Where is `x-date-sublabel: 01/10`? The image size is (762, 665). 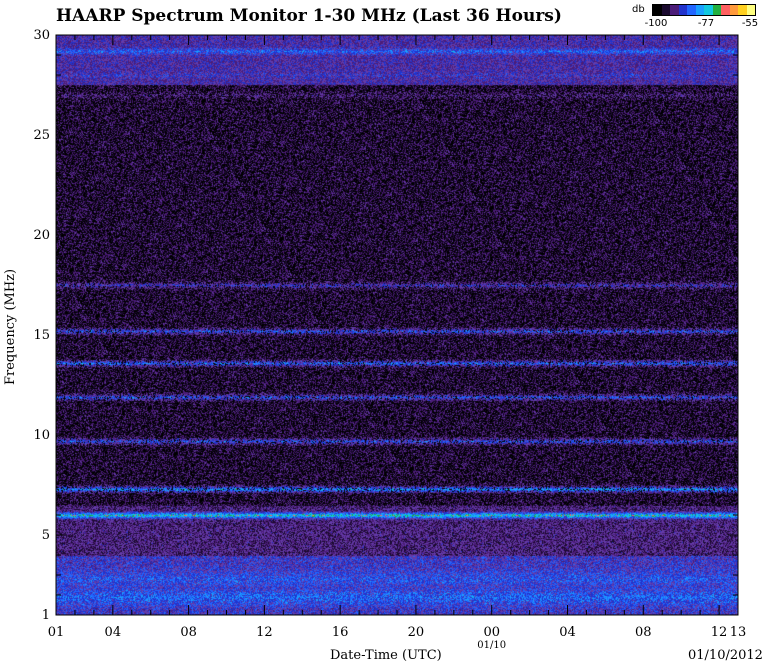 x-date-sublabel: 01/10 is located at coordinates (491, 645).